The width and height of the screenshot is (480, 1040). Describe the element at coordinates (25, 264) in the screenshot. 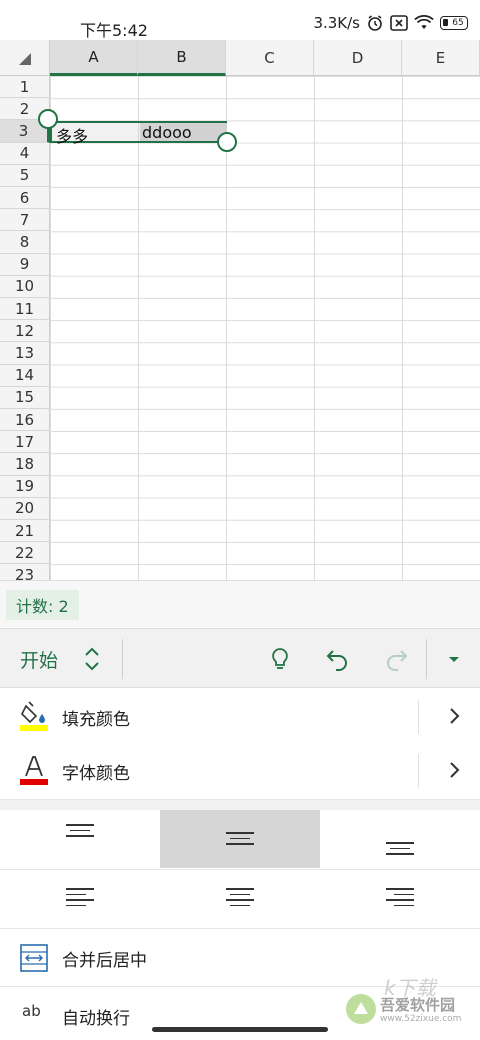

I see `row-header-9: 9` at that location.